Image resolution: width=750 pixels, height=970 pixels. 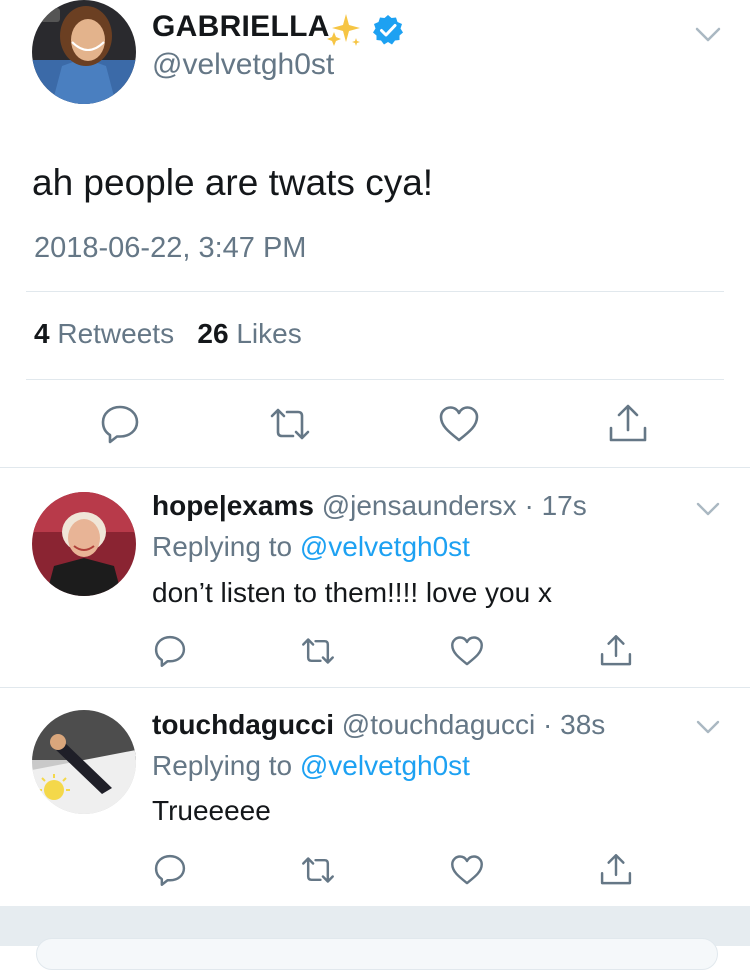 I want to click on tweet-timestamp: 2018-06-22, 3:47 PM, so click(x=170, y=248).